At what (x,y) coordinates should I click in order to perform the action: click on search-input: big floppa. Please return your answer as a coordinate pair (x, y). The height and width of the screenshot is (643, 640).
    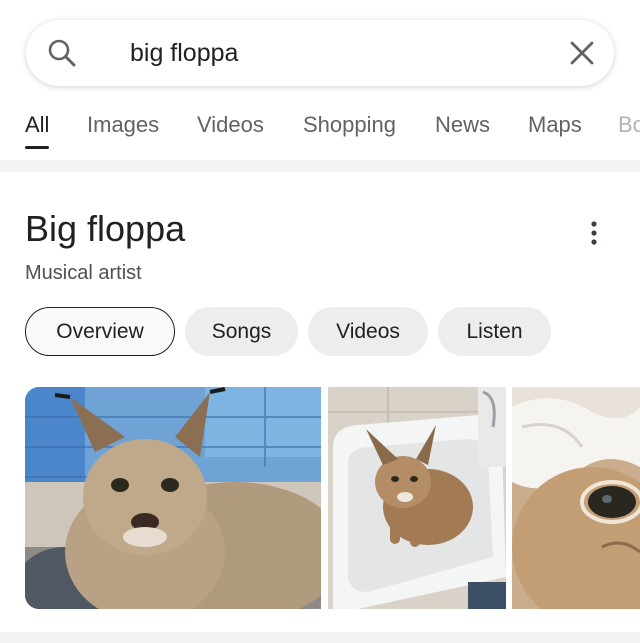
    Looking at the image, I should click on (345, 53).